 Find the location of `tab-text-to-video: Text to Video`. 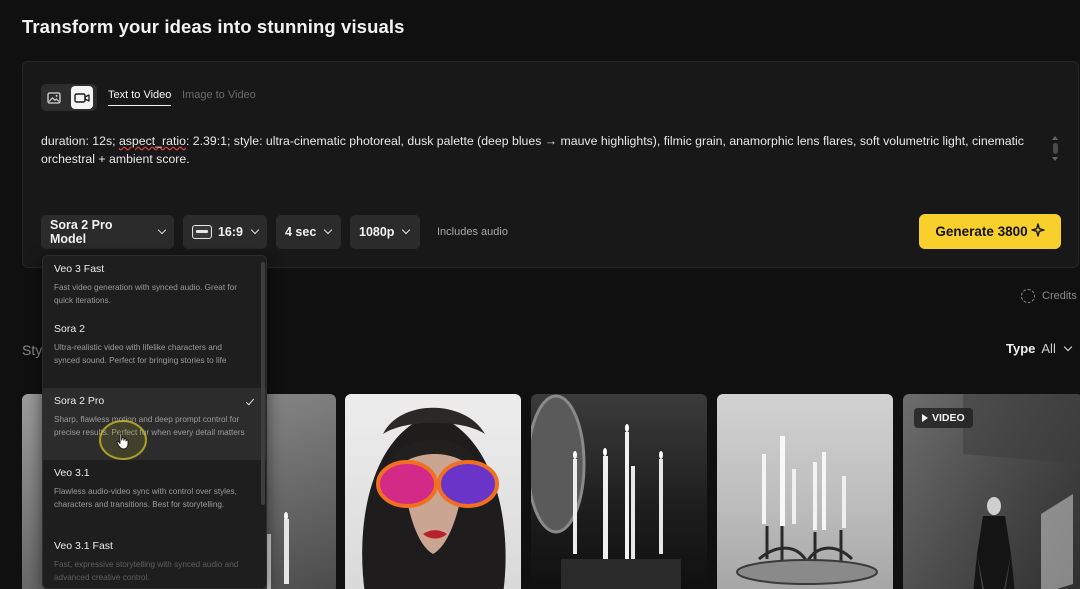

tab-text-to-video: Text to Video is located at coordinates (140, 97).